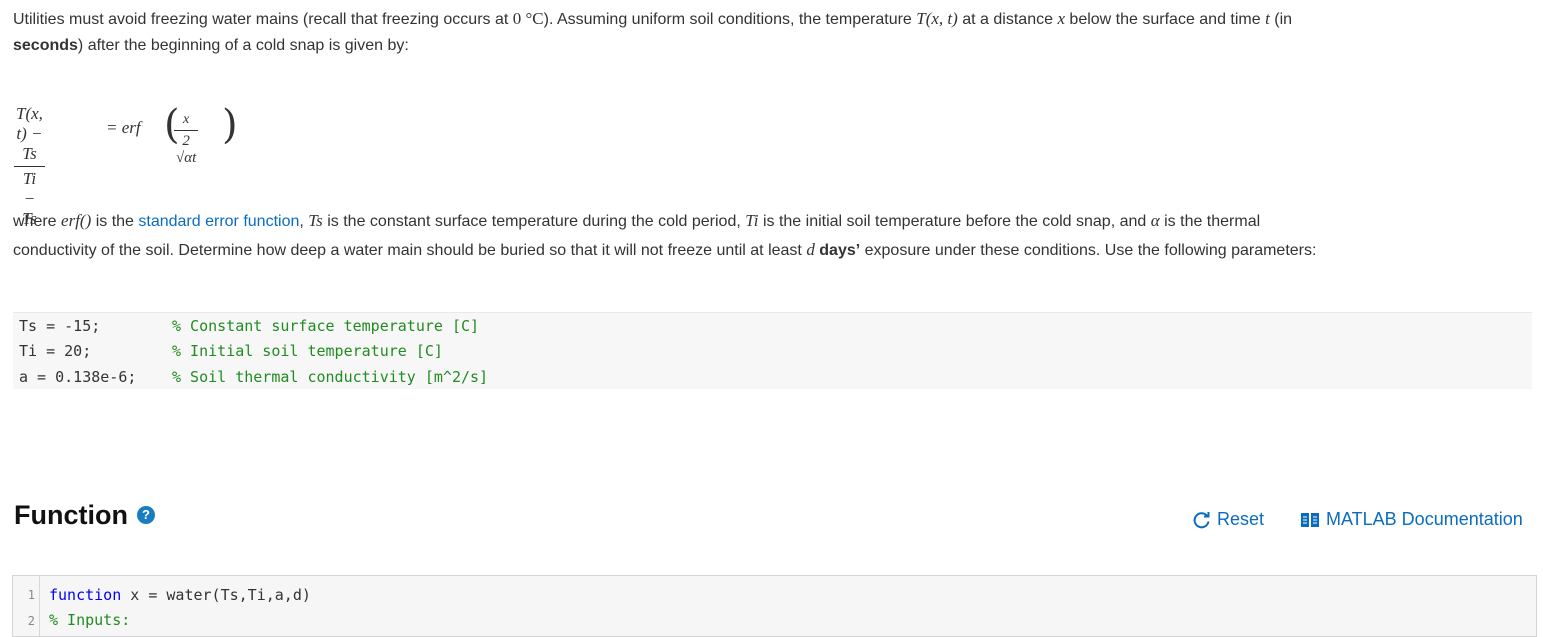 This screenshot has width=1543, height=637. Describe the element at coordinates (1165, 19) in the screenshot. I see `intro-text-4: below the surface and time` at that location.